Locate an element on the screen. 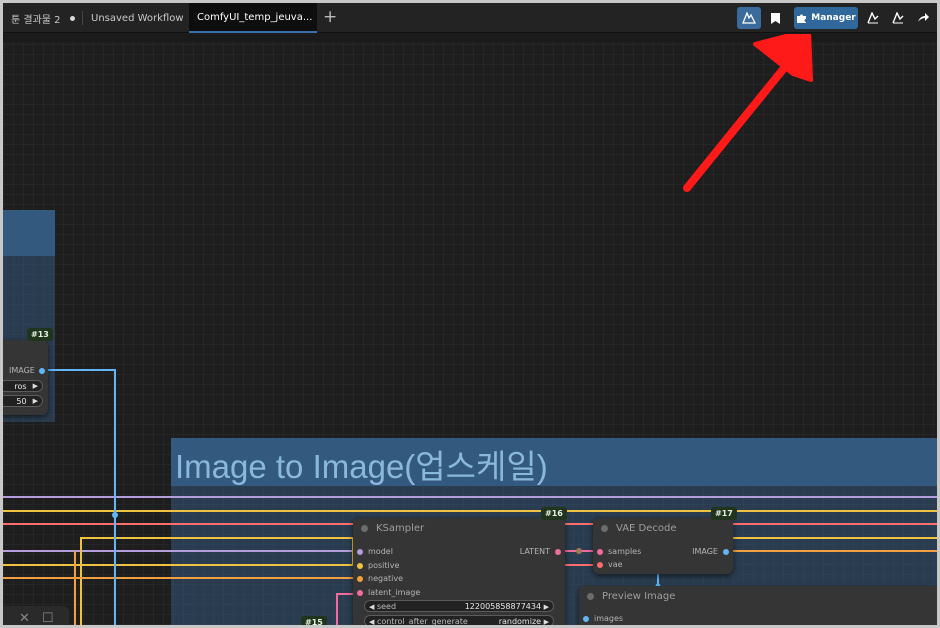 This screenshot has height=628, width=940. manager-button: Manager is located at coordinates (826, 18).